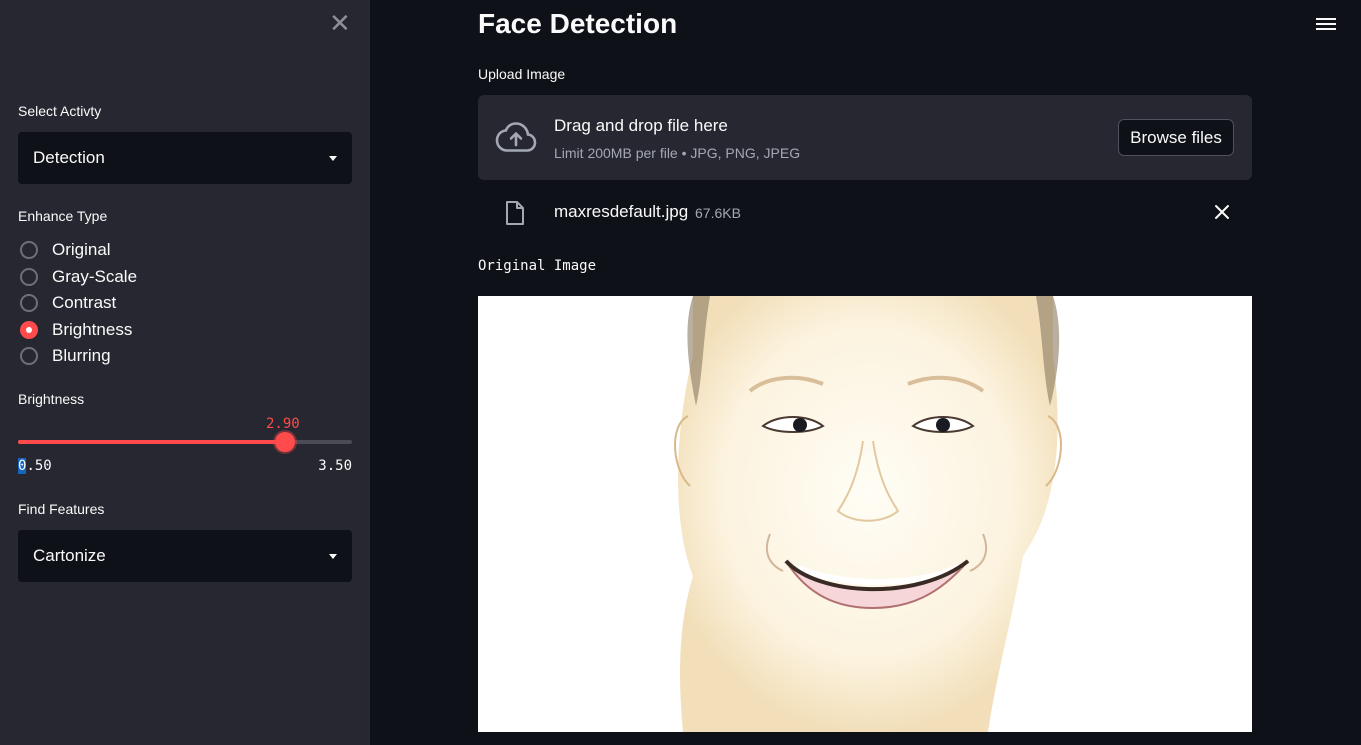 The image size is (1361, 745). Describe the element at coordinates (69, 157) in the screenshot. I see `activity-select-value: Detection` at that location.